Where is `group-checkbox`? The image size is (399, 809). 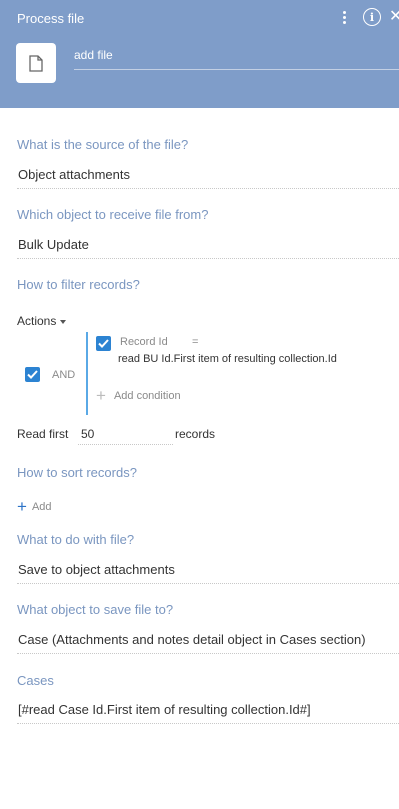 group-checkbox is located at coordinates (32, 374).